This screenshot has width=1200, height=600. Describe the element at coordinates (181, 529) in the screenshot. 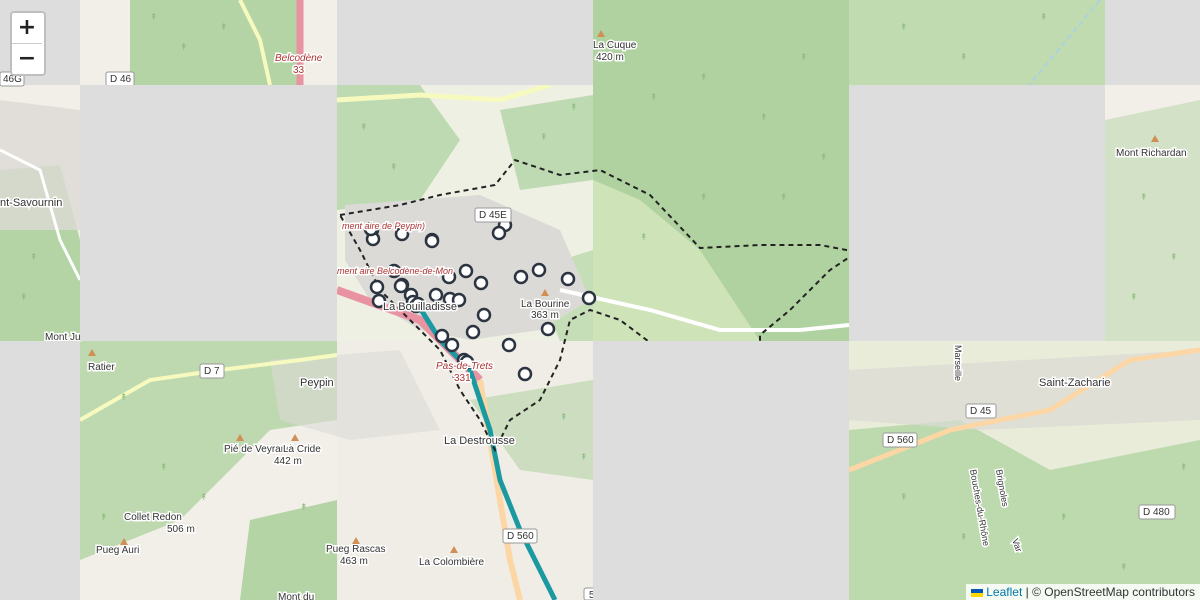

I see `place-label: 506 m` at that location.